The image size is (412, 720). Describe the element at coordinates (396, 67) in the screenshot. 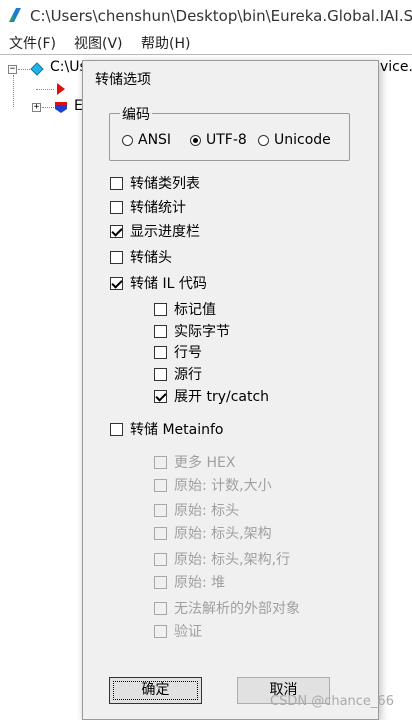

I see `tree-root-label-suffix: vice.c` at that location.